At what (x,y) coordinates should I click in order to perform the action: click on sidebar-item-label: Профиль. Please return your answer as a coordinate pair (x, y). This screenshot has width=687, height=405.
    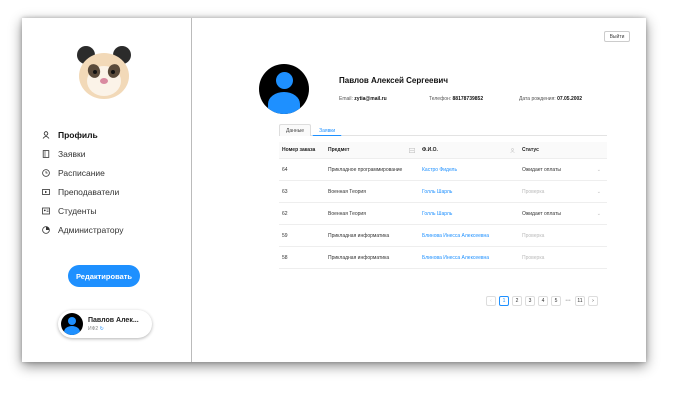
    Looking at the image, I should click on (78, 134).